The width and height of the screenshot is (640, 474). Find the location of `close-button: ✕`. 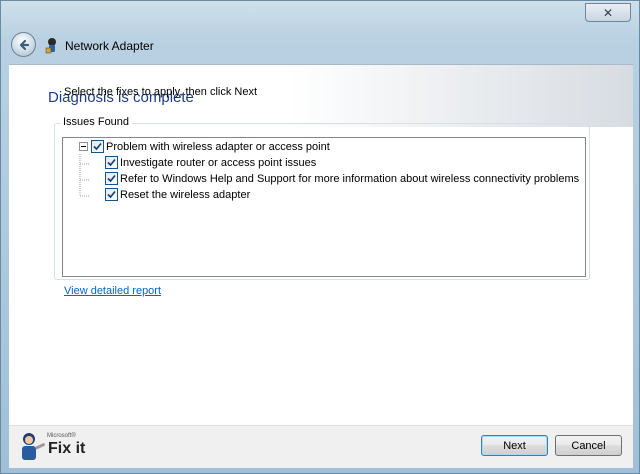

close-button: ✕ is located at coordinates (608, 12).